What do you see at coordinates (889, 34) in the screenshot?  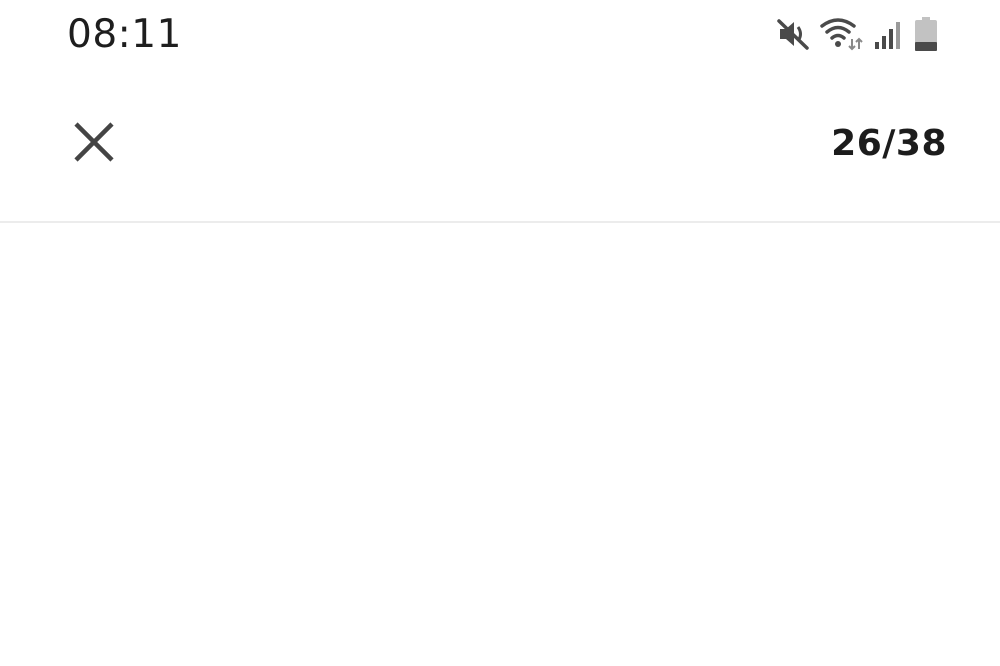 I see `signal-icon` at bounding box center [889, 34].